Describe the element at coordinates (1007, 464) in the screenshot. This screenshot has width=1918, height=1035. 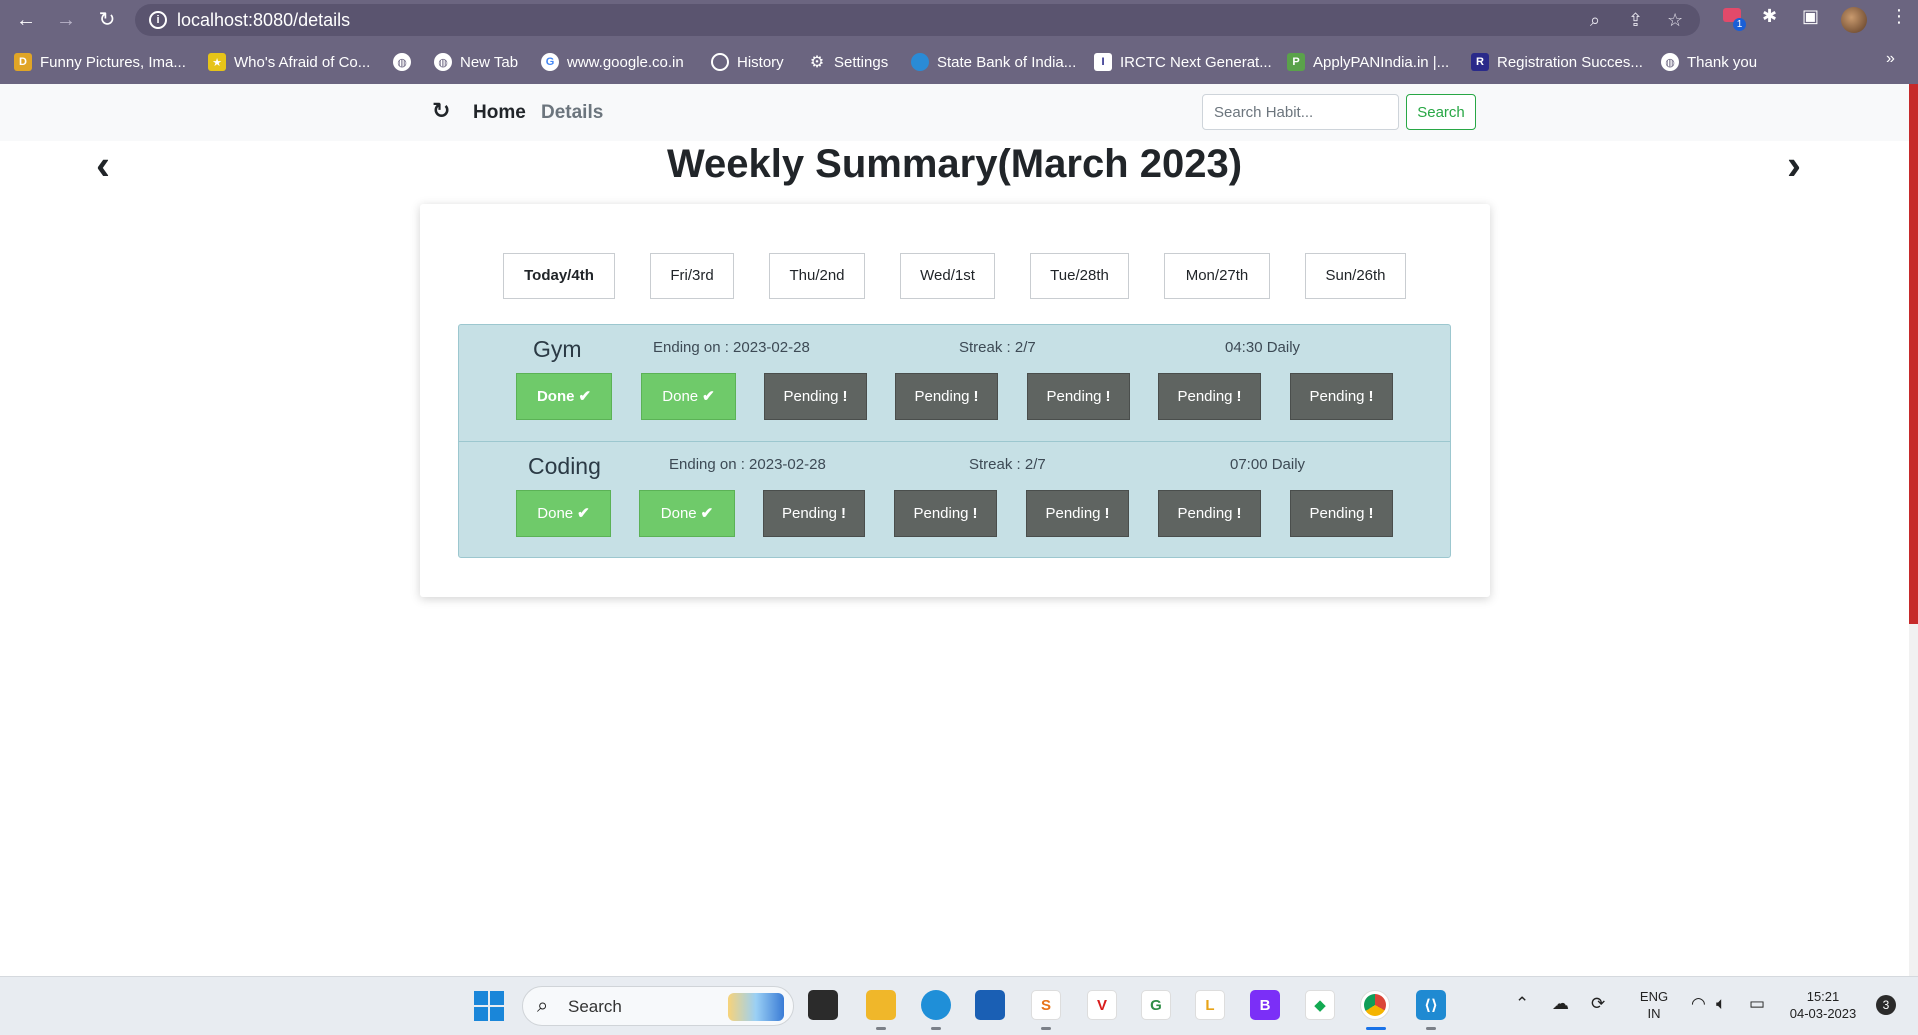
I see `habit-streak: Streak : 2/7` at that location.